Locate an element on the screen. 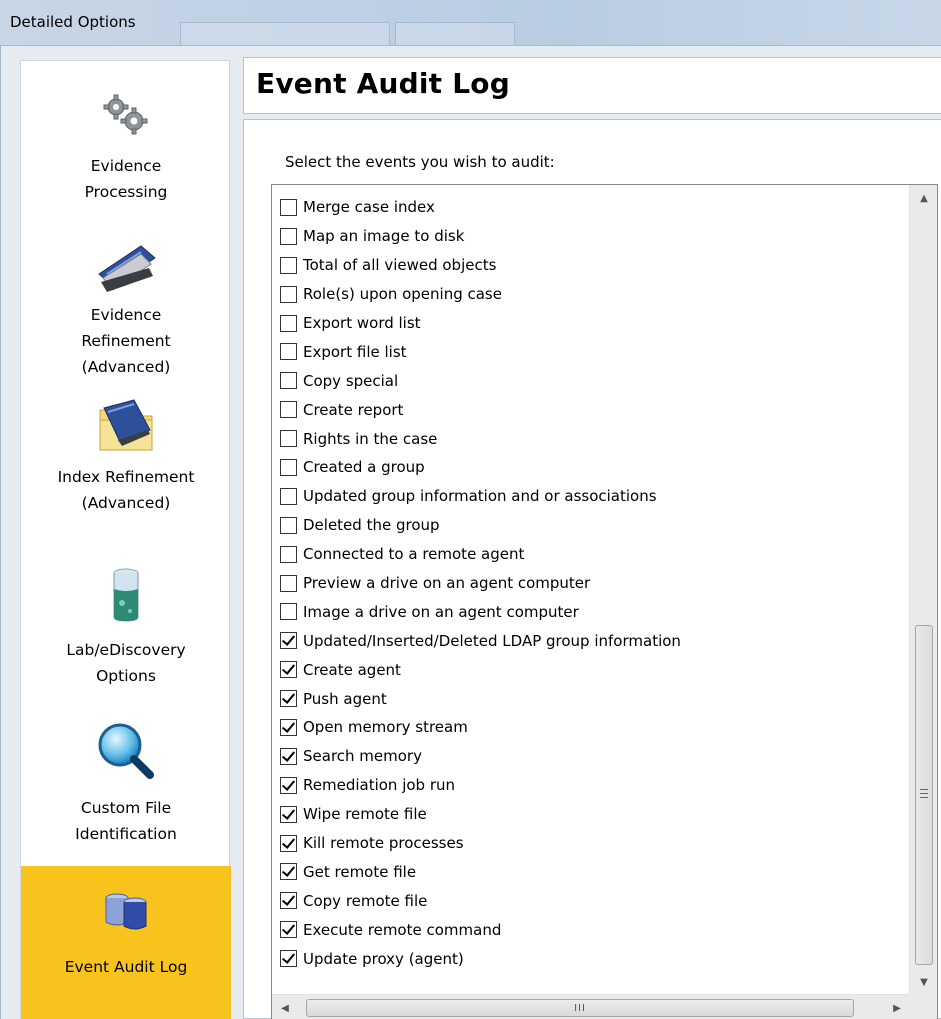  list-item: Push agent is located at coordinates (590, 698).